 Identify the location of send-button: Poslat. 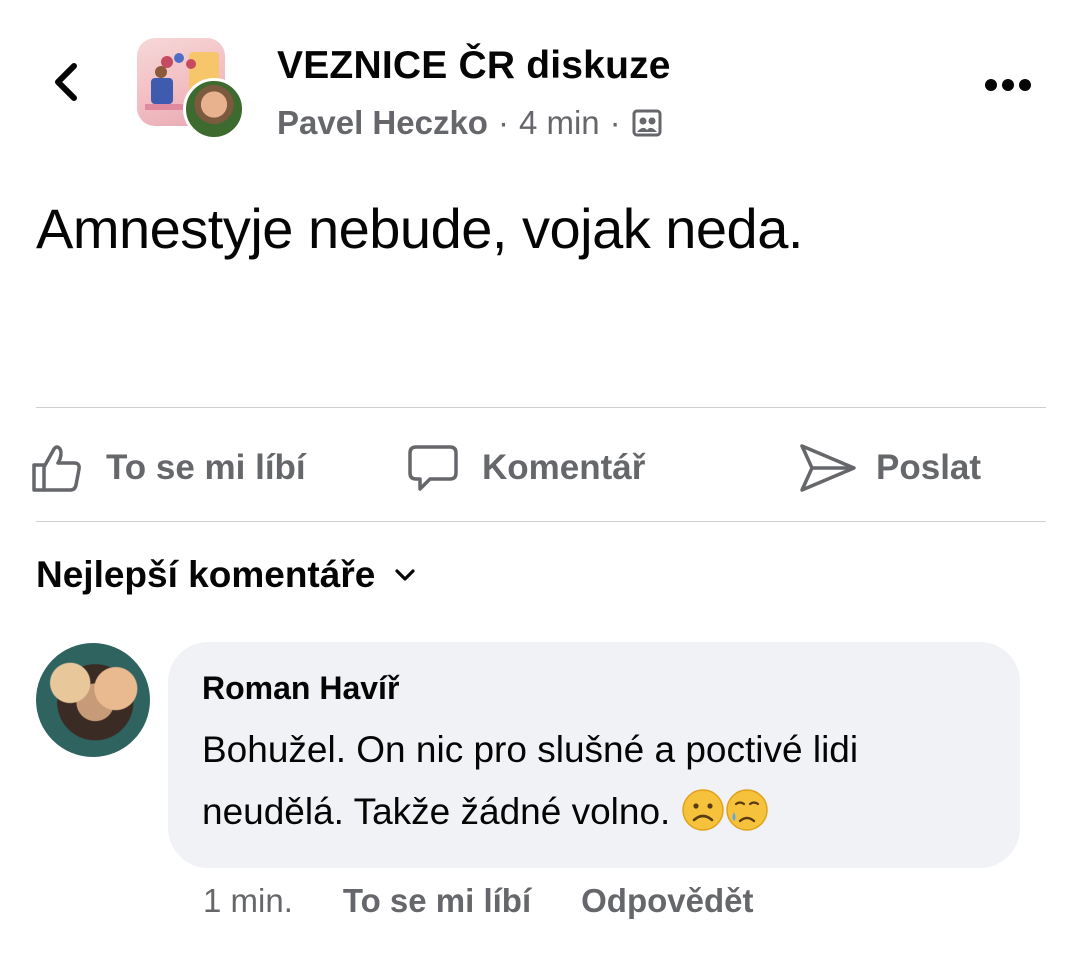
(889, 468).